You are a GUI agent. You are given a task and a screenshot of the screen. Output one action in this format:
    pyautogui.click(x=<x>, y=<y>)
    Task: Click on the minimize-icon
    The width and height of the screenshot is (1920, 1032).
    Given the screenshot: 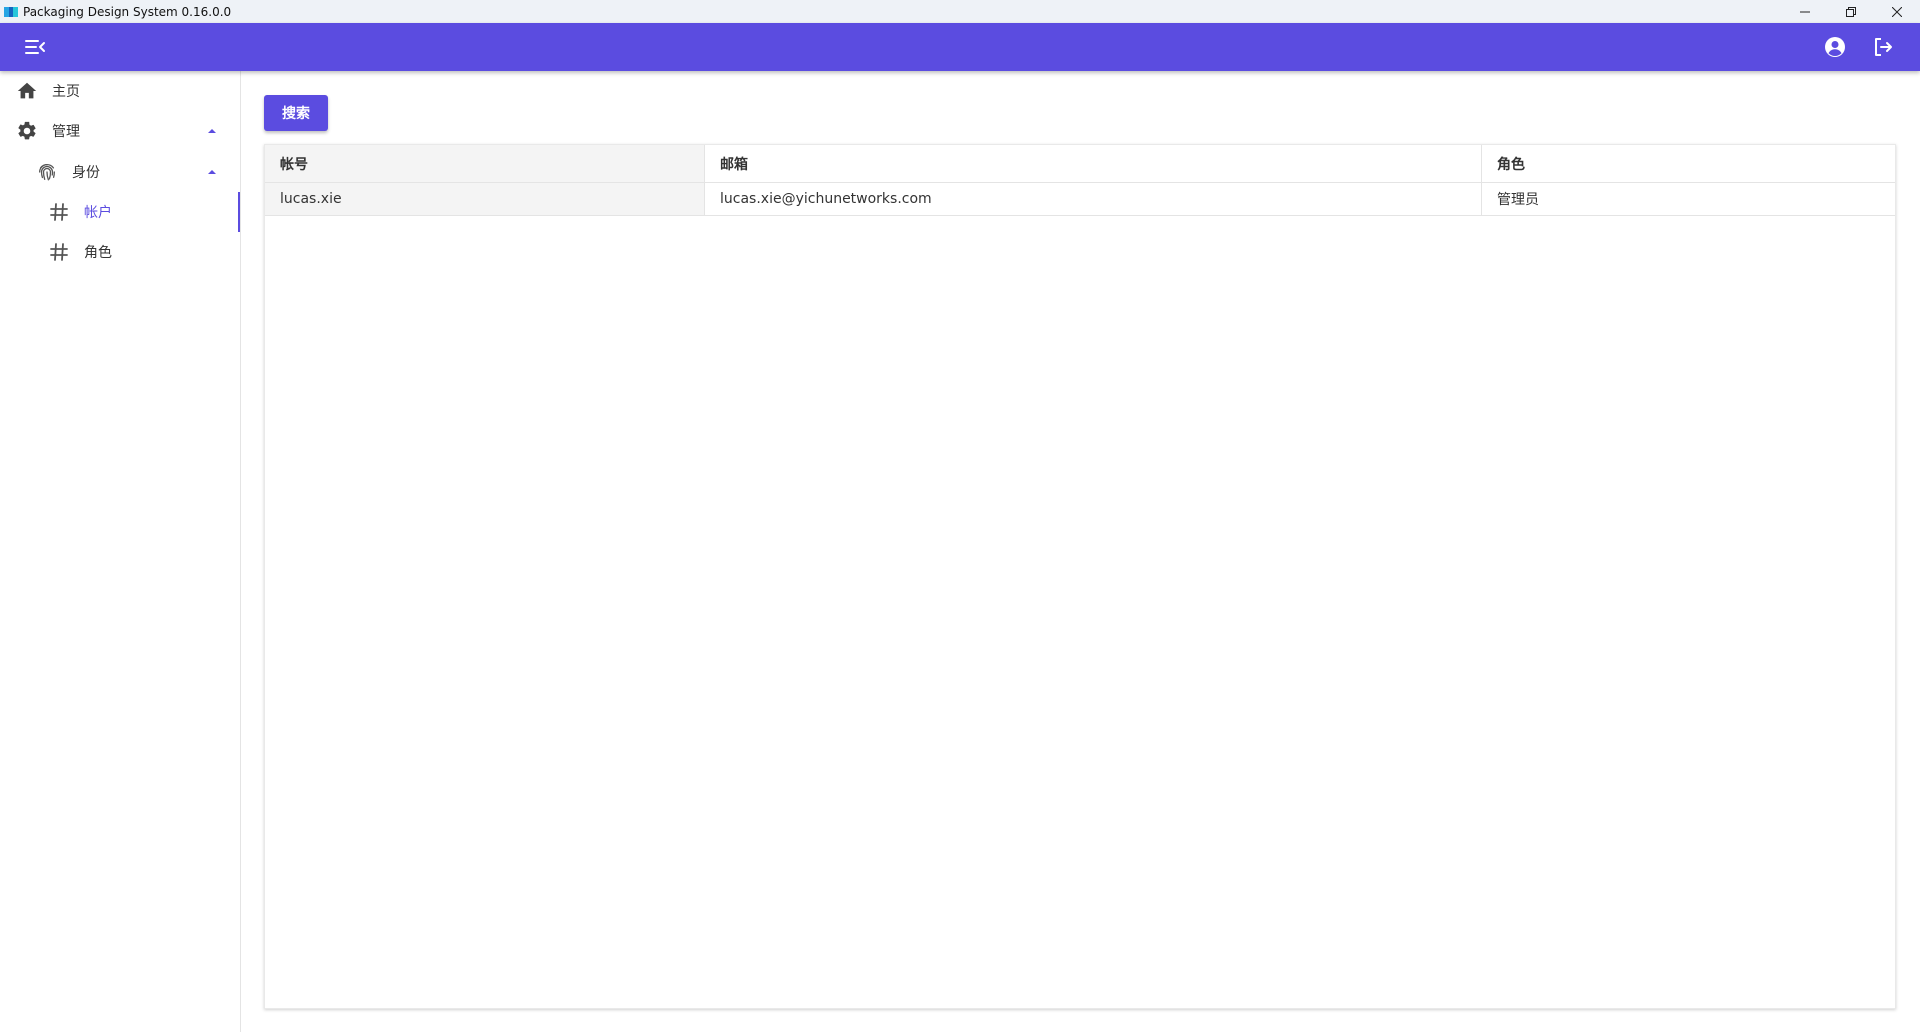 What is the action you would take?
    pyautogui.click(x=1805, y=11)
    